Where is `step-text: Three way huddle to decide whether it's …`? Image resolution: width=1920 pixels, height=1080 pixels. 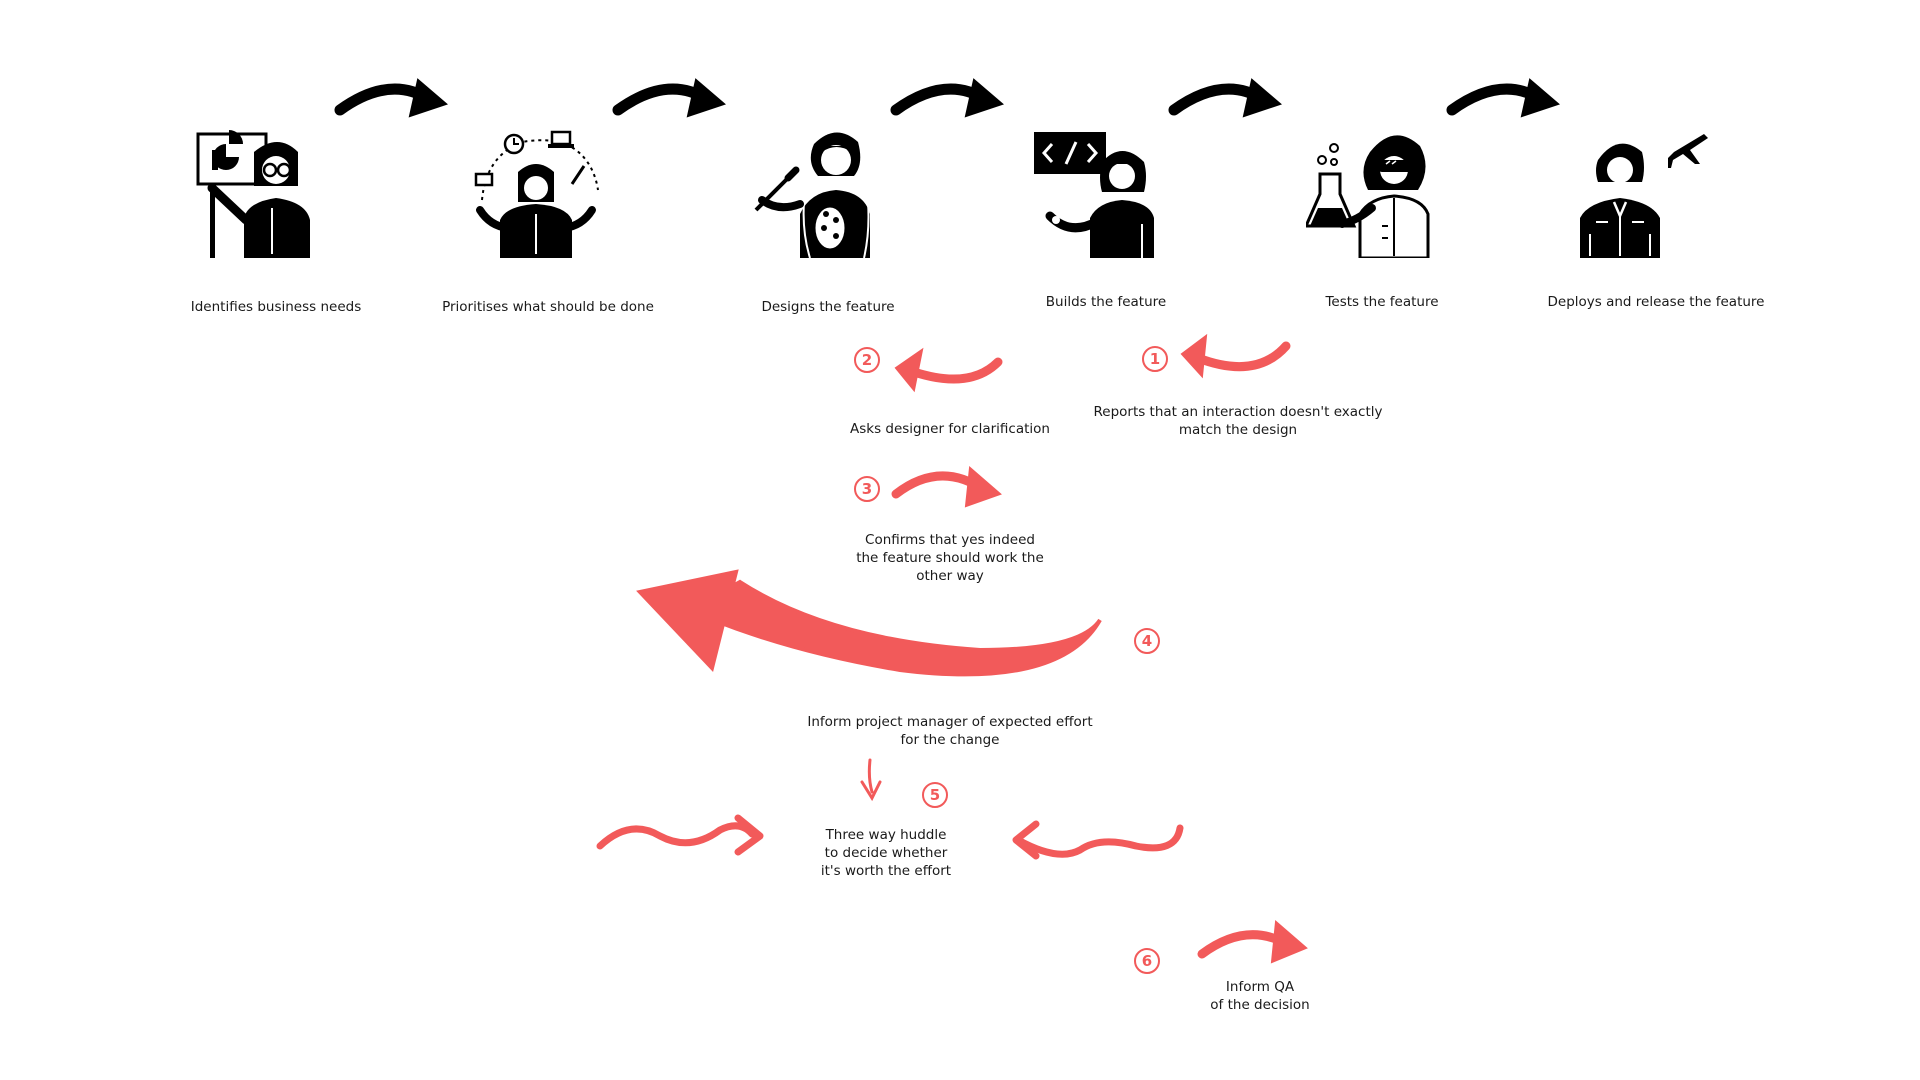
step-text: Three way huddle to decide whether it's … is located at coordinates (886, 853).